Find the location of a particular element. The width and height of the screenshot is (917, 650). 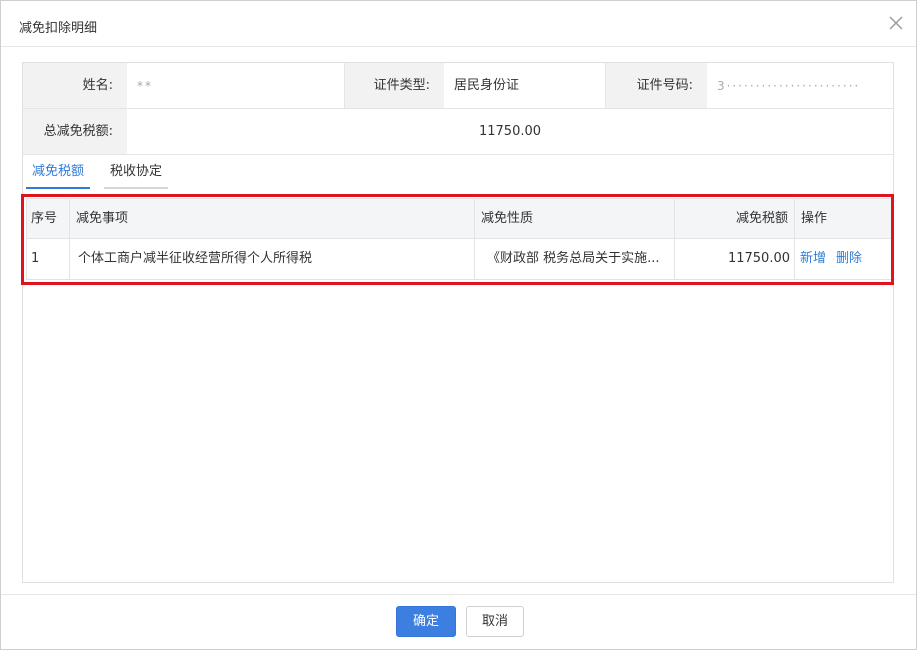

row-amount: 11750.00 is located at coordinates (735, 259).